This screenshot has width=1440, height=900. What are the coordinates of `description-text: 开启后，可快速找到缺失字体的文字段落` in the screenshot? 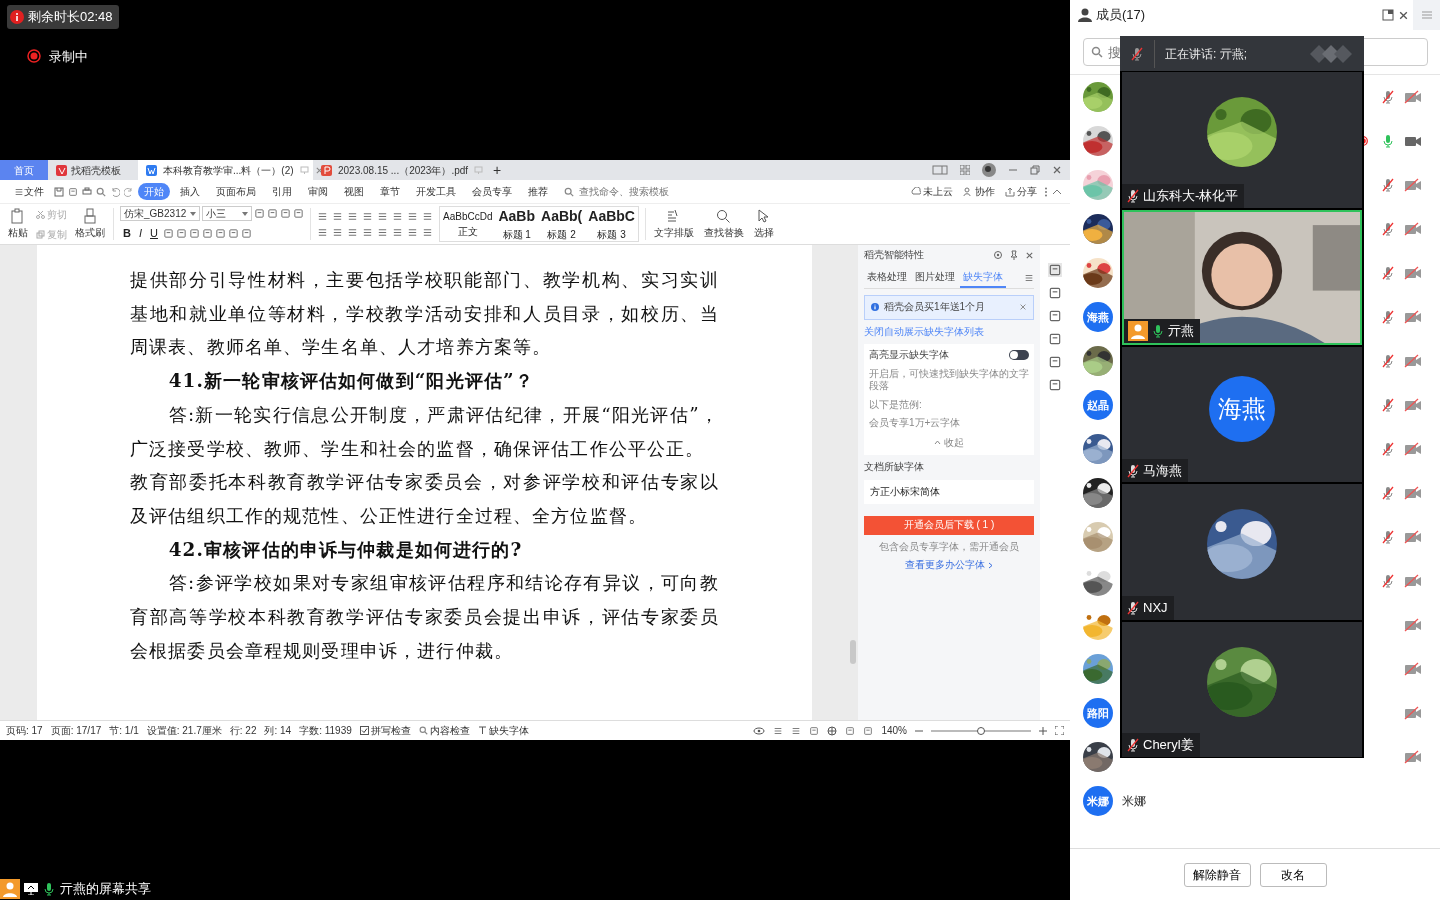 It's located at (949, 380).